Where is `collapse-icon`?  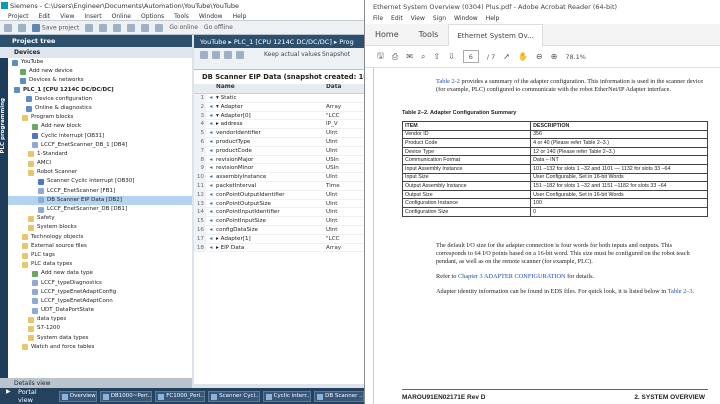
collapse-icon is located at coordinates (240, 55).